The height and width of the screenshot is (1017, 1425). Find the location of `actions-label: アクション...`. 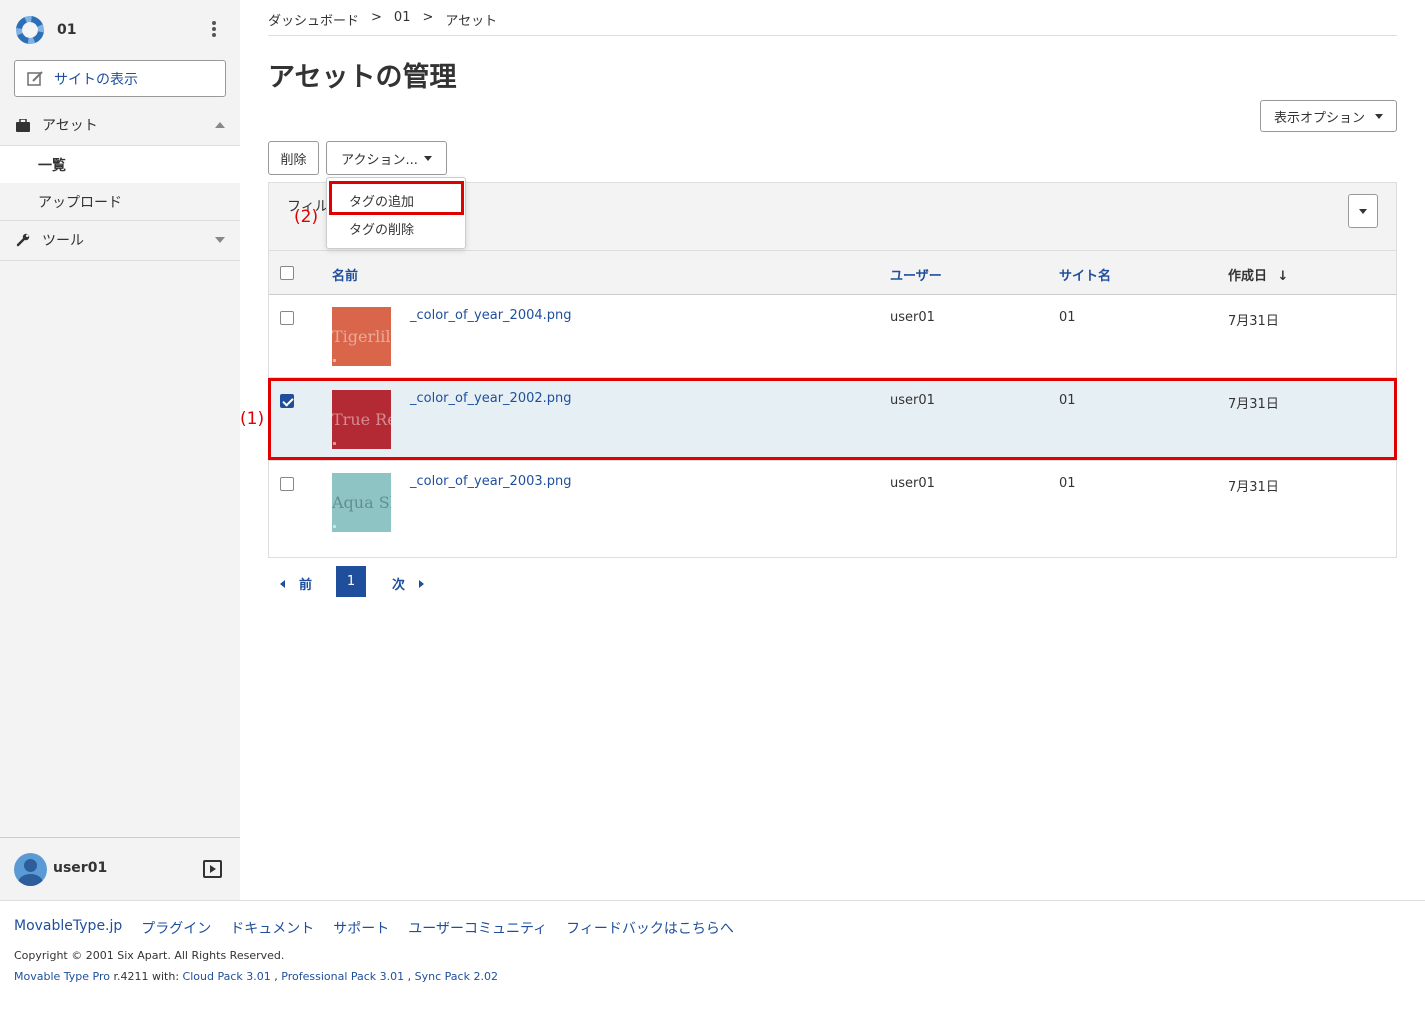

actions-label: アクション... is located at coordinates (379, 160).